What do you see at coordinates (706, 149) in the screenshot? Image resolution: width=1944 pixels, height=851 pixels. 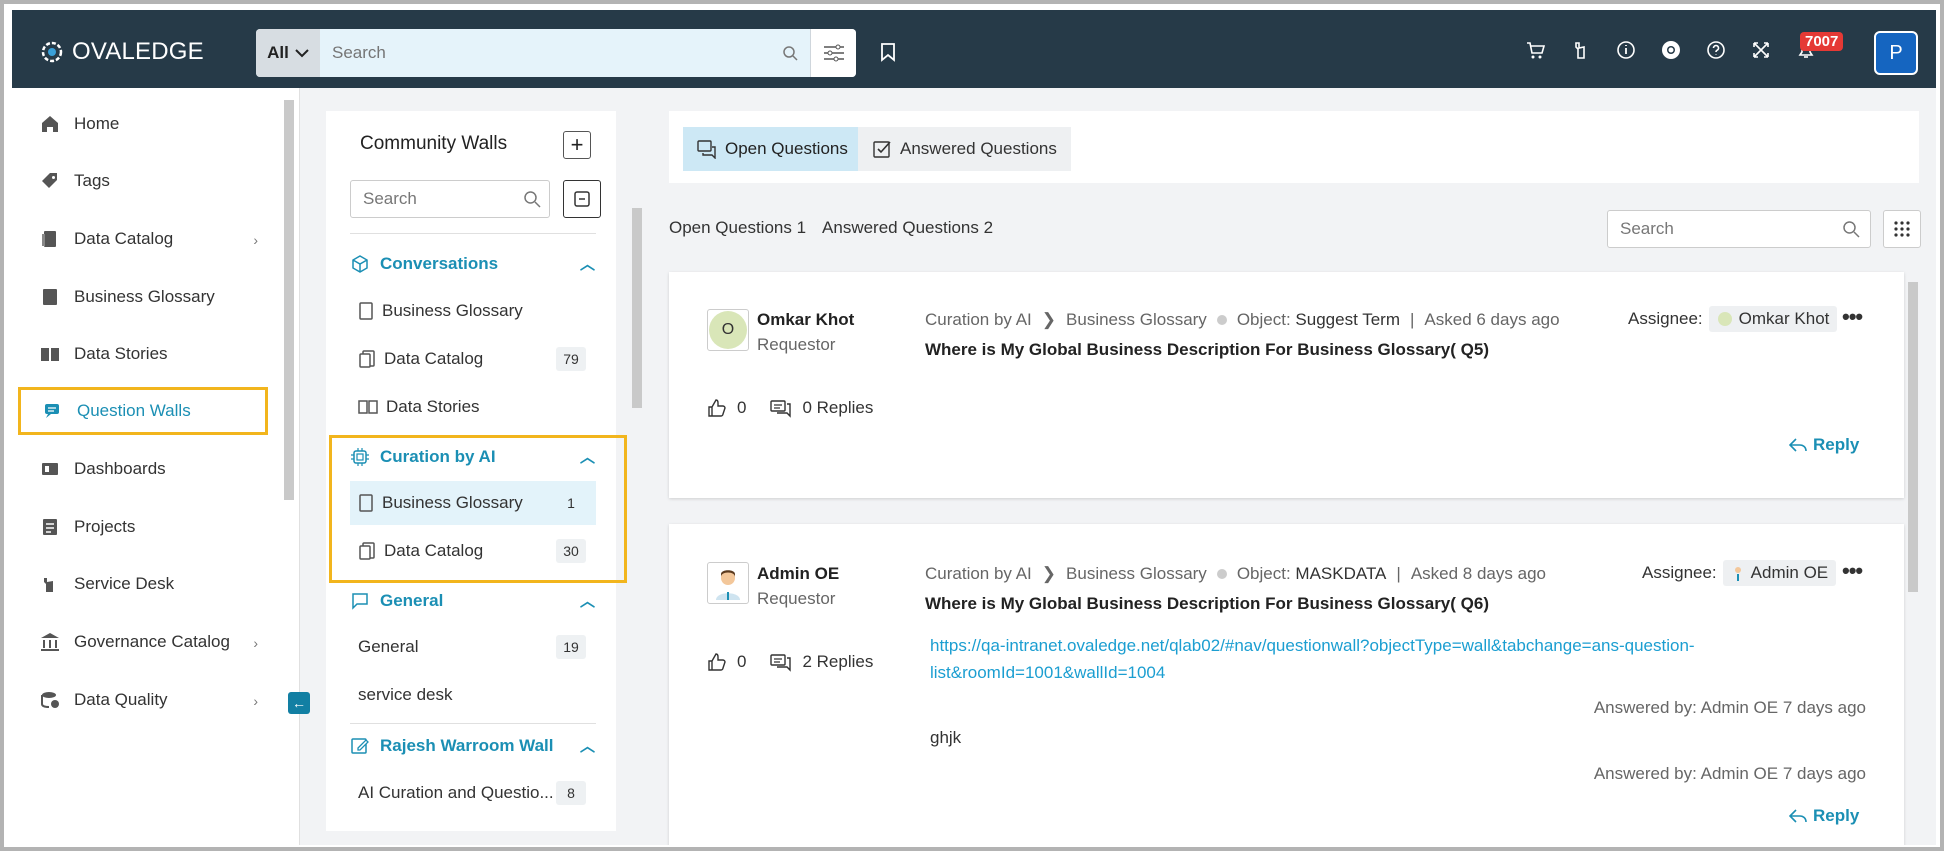 I see `chat-icon` at bounding box center [706, 149].